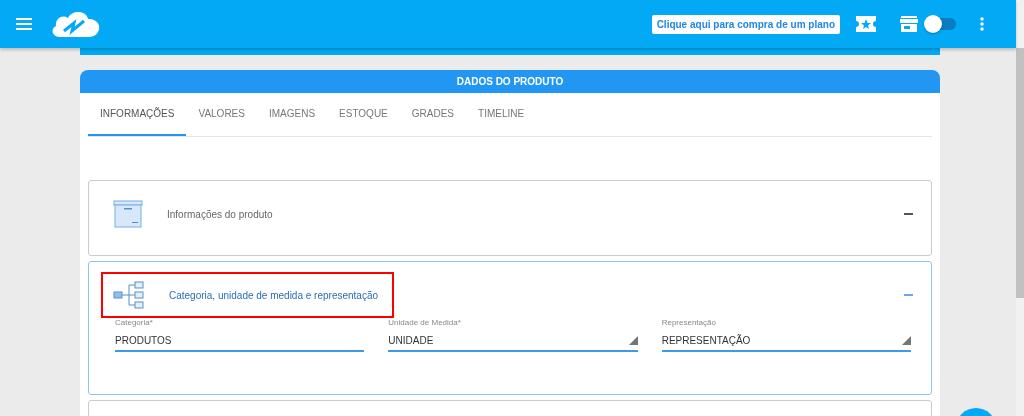 The height and width of the screenshot is (416, 1024). What do you see at coordinates (240, 343) in the screenshot?
I see `input-field: PRODUTOS` at bounding box center [240, 343].